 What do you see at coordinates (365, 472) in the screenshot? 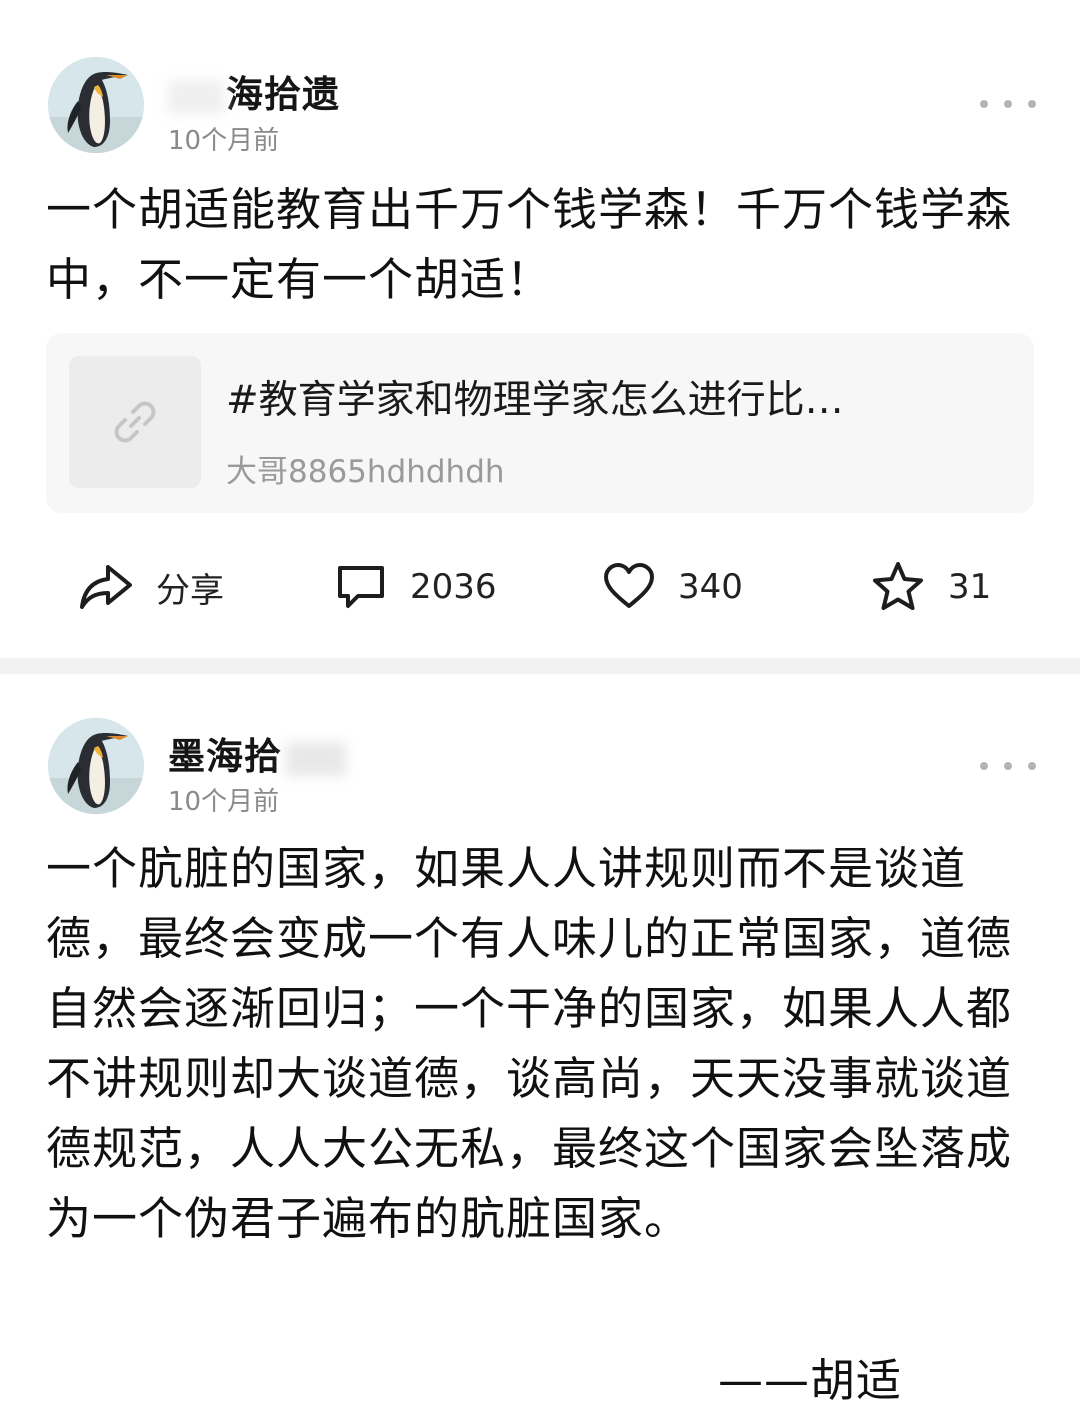
I see `link-author: 大哥8865hdhdhdh` at bounding box center [365, 472].